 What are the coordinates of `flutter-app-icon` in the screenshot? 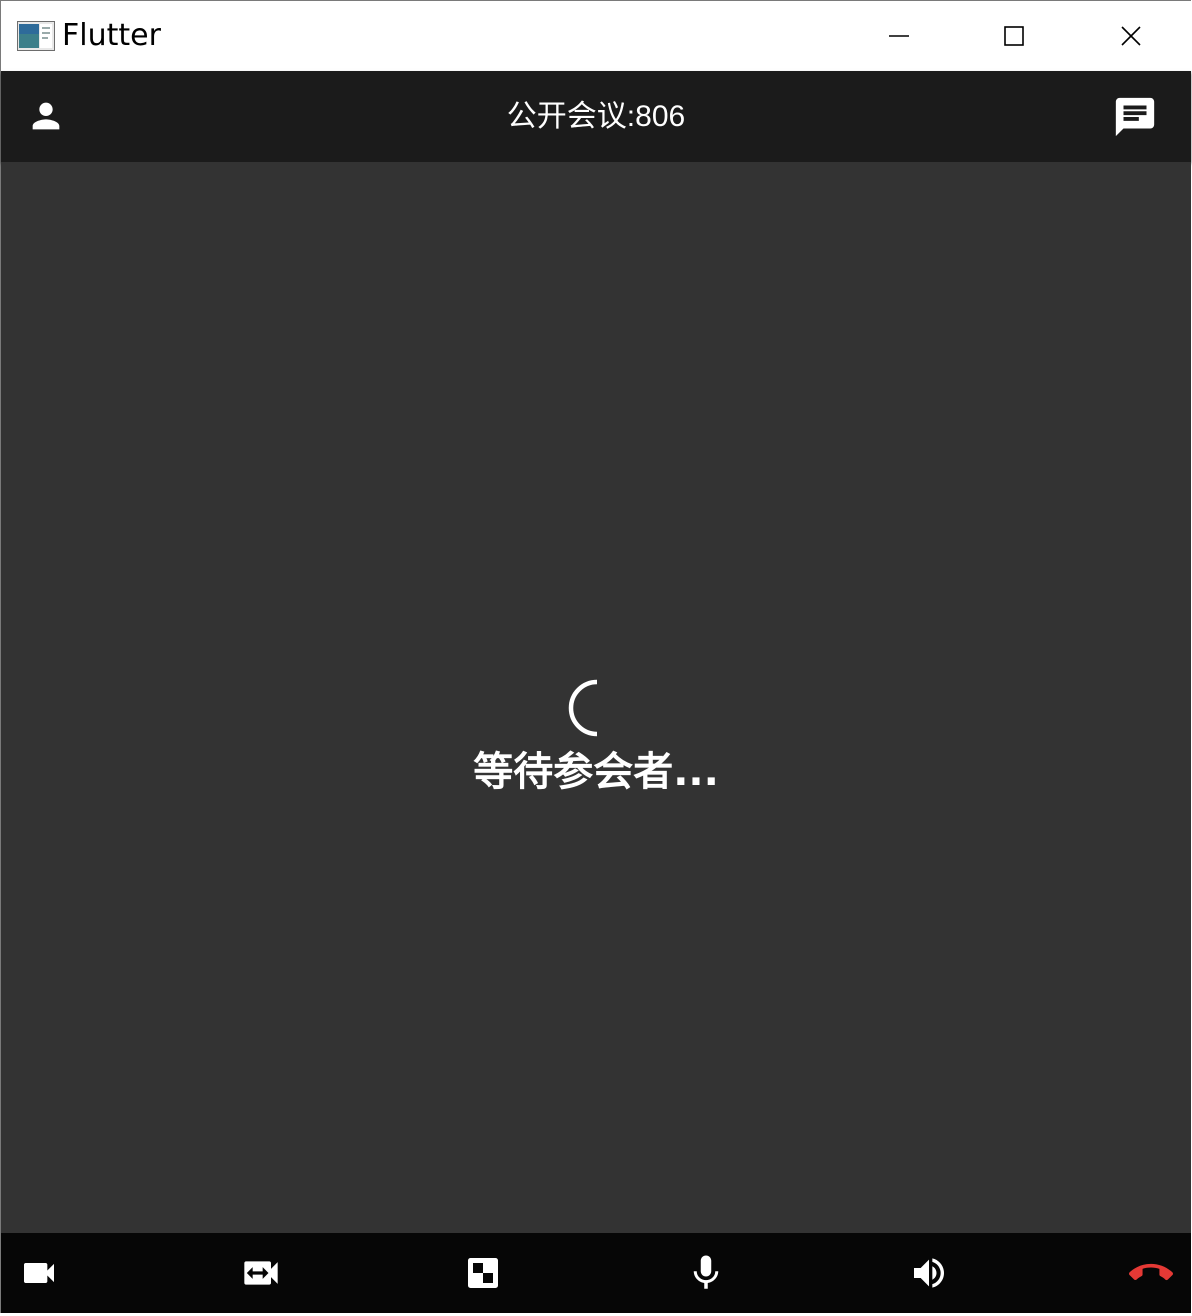 It's located at (36, 36).